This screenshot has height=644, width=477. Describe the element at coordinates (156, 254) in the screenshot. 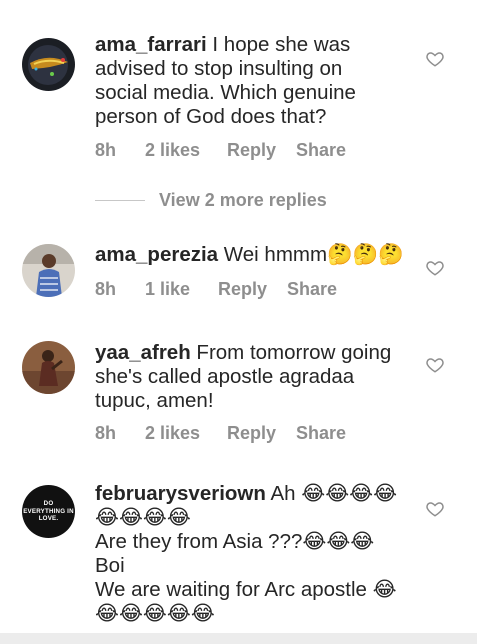

I see `username-ama-perezia: ama_perezia` at that location.